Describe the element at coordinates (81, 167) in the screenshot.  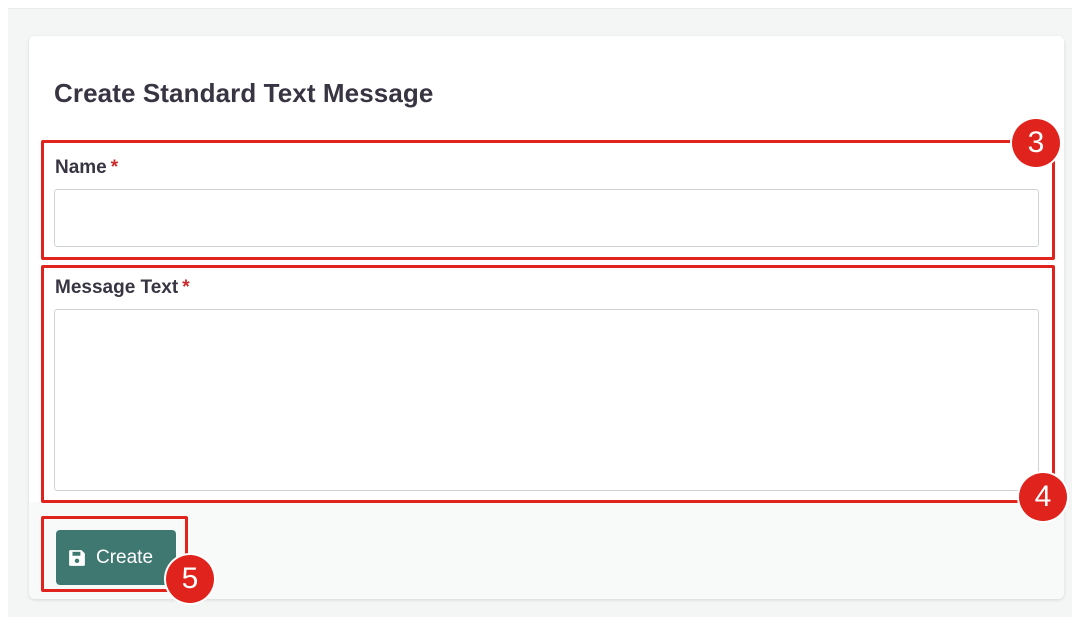
I see `name-label-text: Name` at that location.